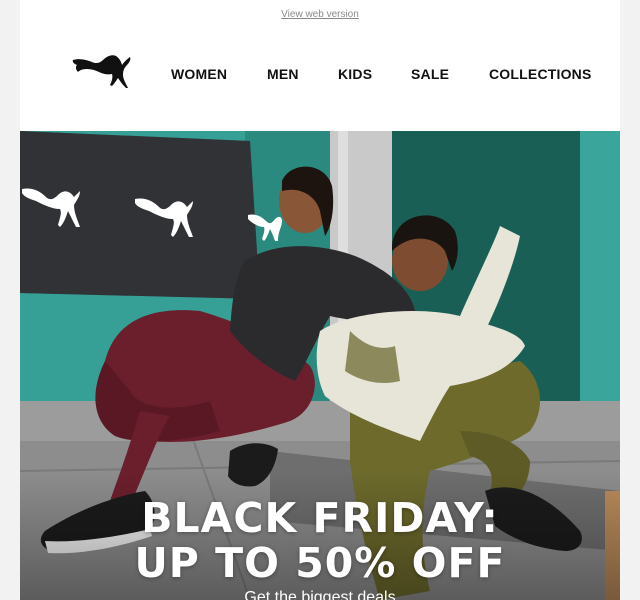 The width and height of the screenshot is (640, 600). I want to click on headline-line-1: BLACK FRIDAY:, so click(320, 518).